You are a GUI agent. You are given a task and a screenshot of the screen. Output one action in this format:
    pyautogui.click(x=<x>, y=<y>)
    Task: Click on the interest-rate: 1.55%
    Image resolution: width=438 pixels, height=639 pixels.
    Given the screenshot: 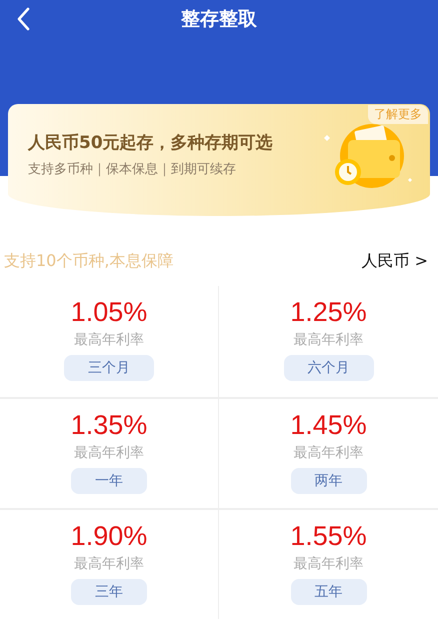 What is the action you would take?
    pyautogui.click(x=328, y=536)
    